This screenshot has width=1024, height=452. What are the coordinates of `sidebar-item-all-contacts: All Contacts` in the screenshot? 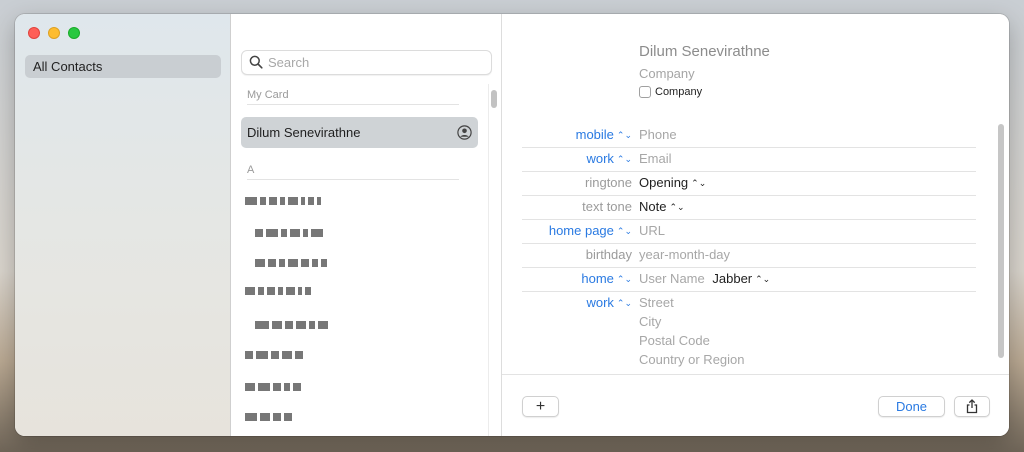 It's located at (123, 66).